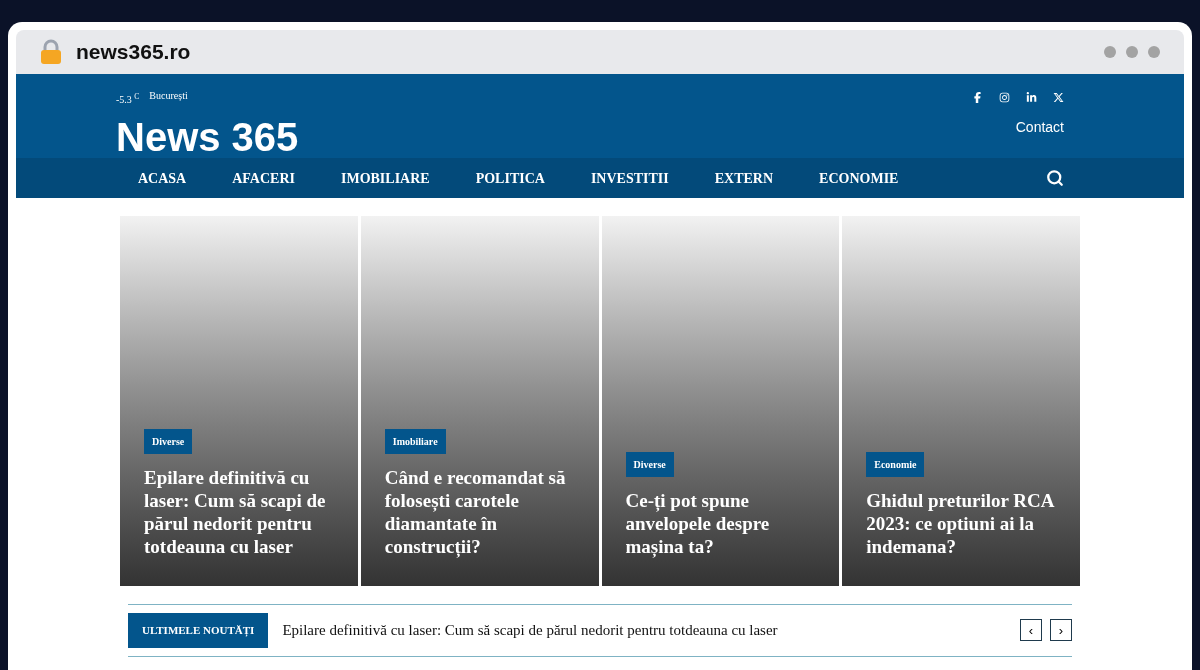 The image size is (1200, 670). Describe the element at coordinates (1031, 97) in the screenshot. I see `linkedin-icon` at that location.